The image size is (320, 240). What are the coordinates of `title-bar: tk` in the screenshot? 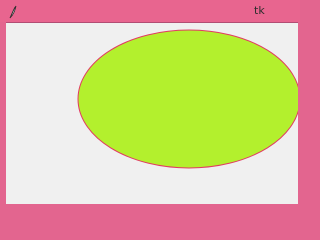 It's located at (150, 11).